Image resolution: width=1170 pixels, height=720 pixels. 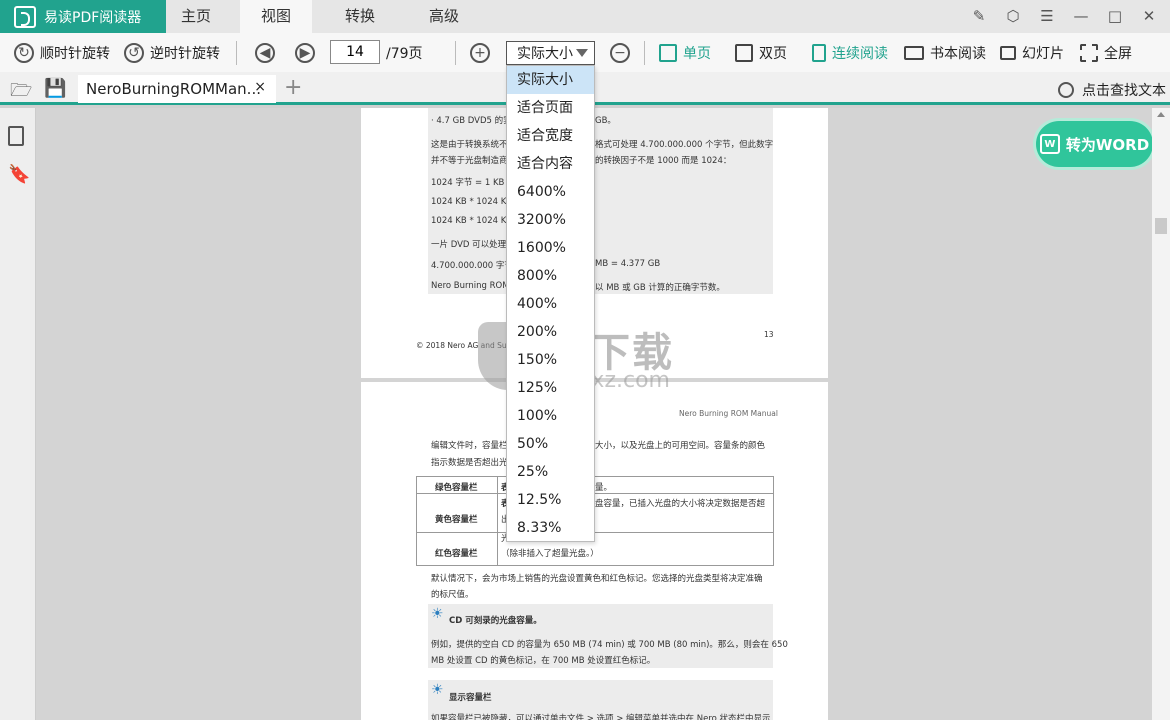 I want to click on zoom-option: 实际大小, so click(x=550, y=80).